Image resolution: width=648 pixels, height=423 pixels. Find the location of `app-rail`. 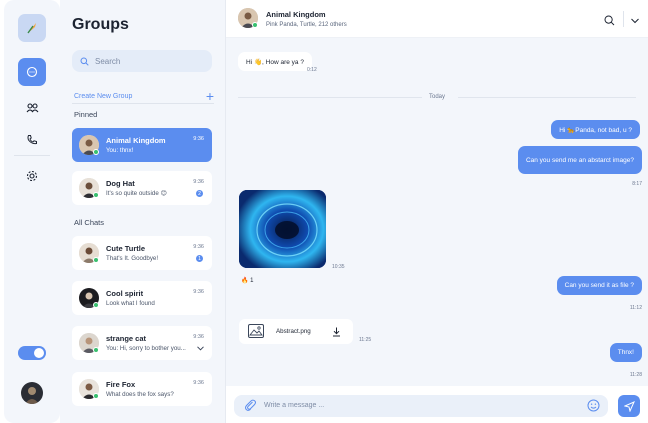

app-rail is located at coordinates (32, 211).